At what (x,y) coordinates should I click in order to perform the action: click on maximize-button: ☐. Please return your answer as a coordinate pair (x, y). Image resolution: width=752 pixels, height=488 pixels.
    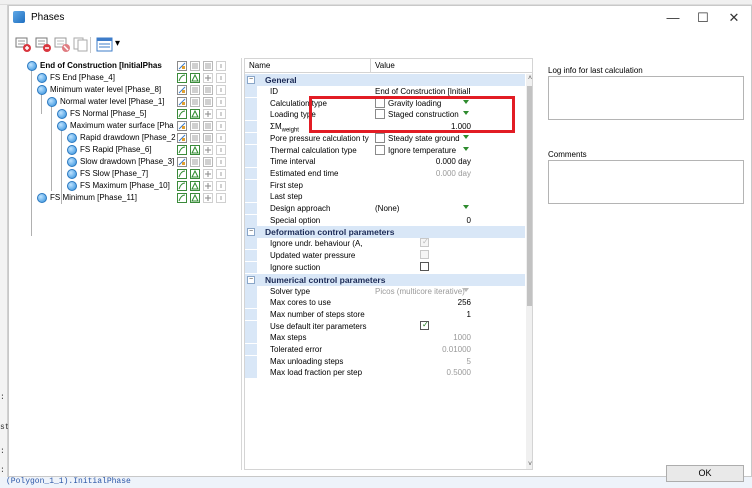
    Looking at the image, I should click on (703, 18).